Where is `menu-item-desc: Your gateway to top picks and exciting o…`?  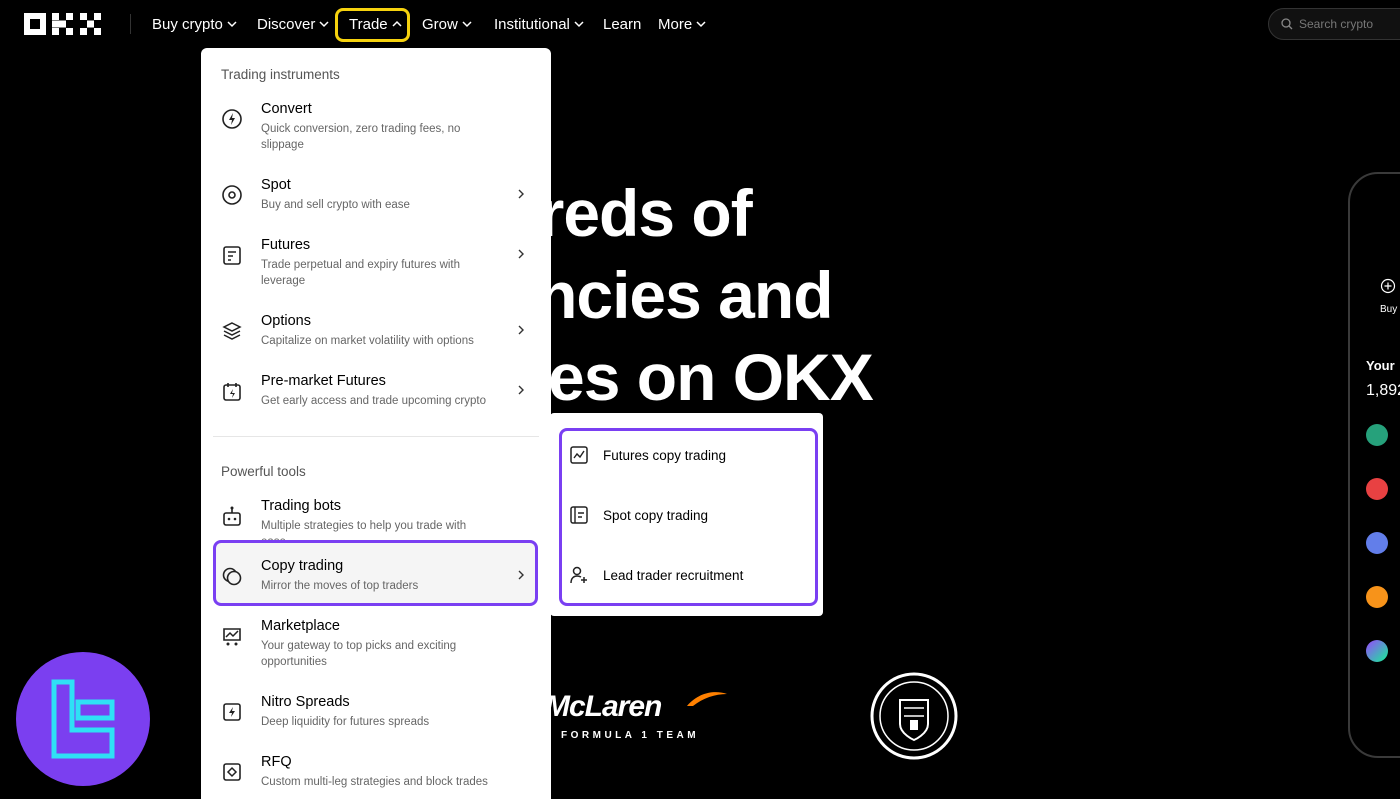 menu-item-desc: Your gateway to top picks and exciting o… is located at coordinates (359, 654).